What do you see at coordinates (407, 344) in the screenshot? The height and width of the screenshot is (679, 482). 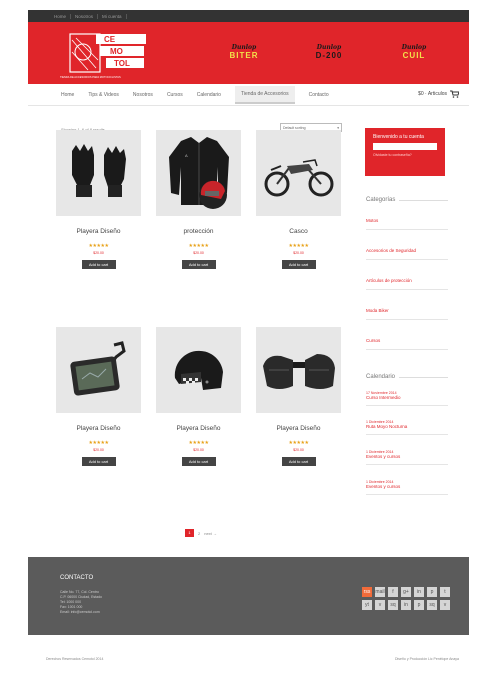 I see `category-link: Cursos` at bounding box center [407, 344].